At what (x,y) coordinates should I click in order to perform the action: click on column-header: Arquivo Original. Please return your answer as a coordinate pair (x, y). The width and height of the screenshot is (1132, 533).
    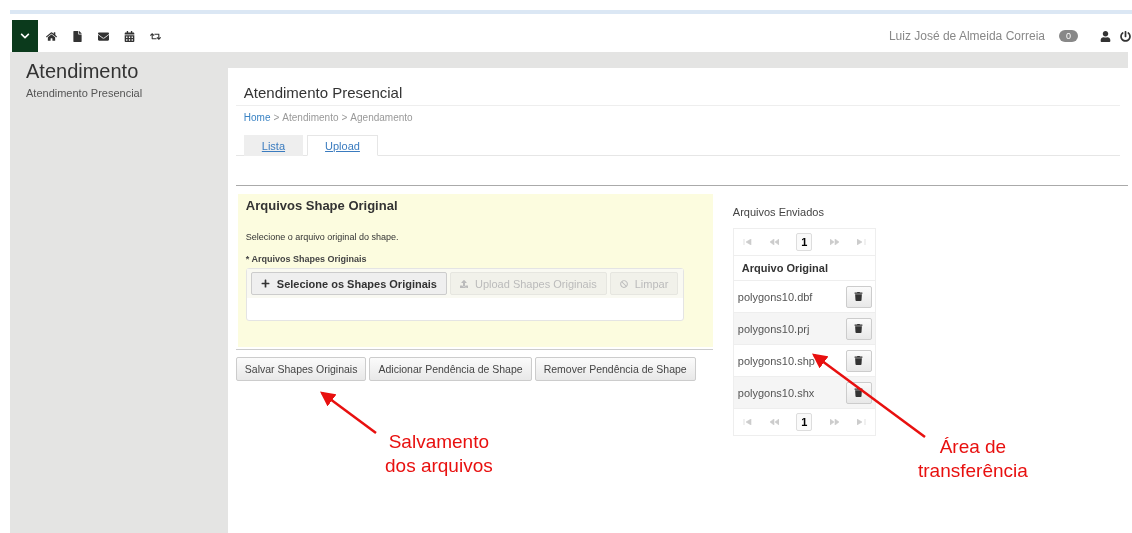
    Looking at the image, I should click on (784, 268).